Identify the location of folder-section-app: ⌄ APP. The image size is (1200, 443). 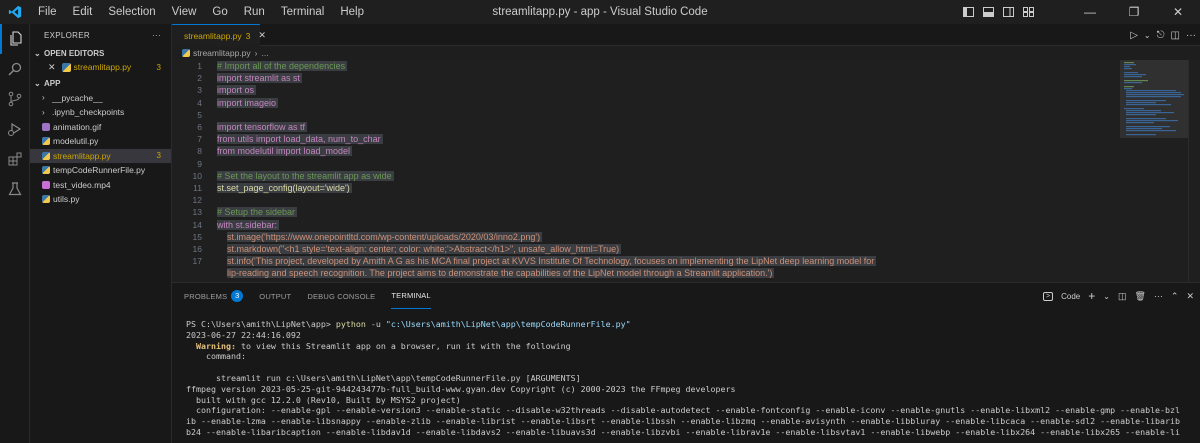
(100, 84).